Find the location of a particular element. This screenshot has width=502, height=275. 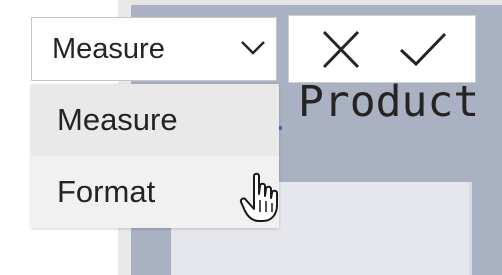

mode-dropdown: Measure is located at coordinates (154, 49).